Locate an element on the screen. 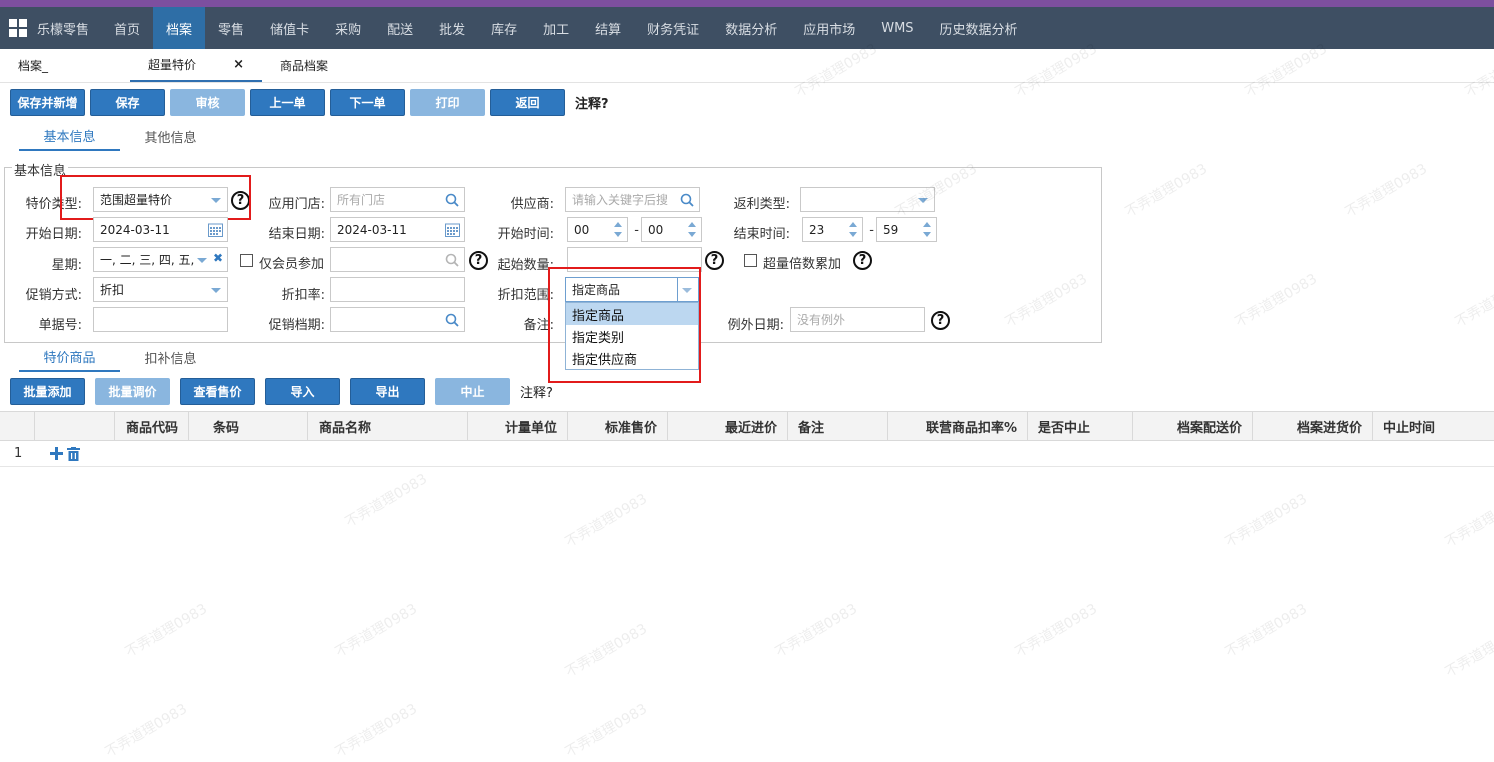 The image size is (1494, 762). save-button: 保存 is located at coordinates (127, 102).